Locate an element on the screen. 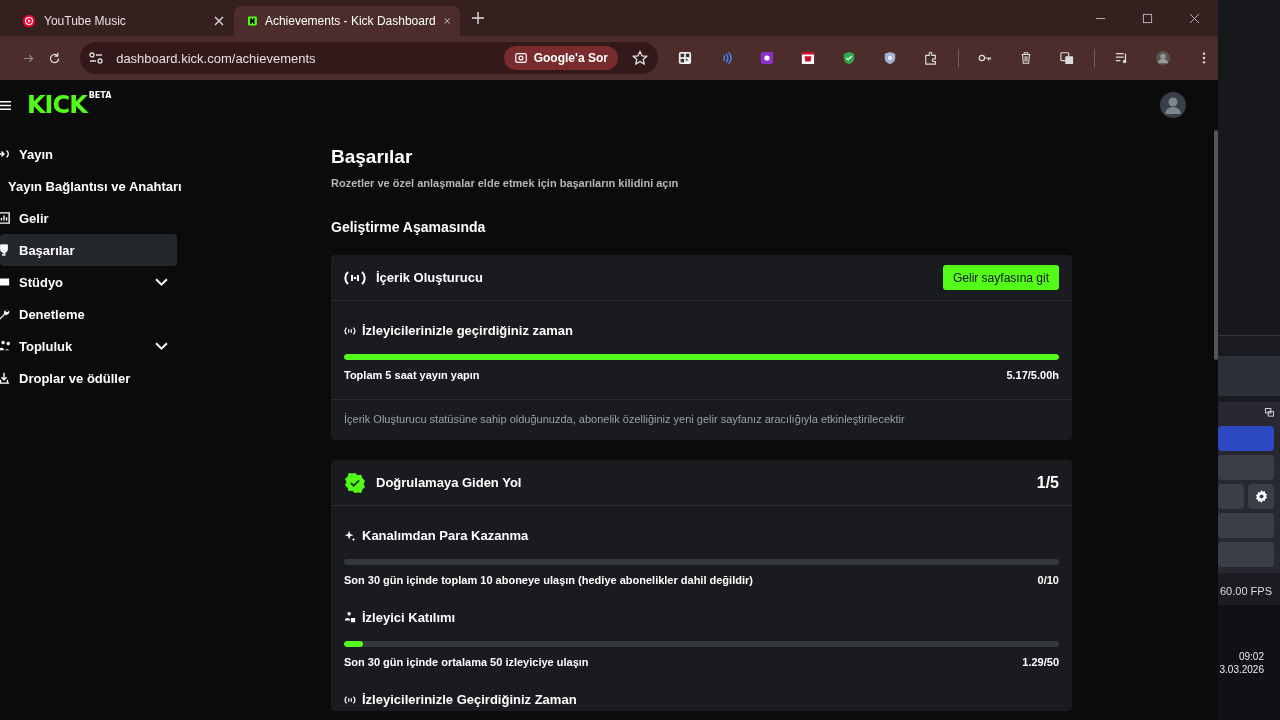 This screenshot has width=1280, height=720. goal-title: Kanalımdan Para Kazanma is located at coordinates (445, 535).